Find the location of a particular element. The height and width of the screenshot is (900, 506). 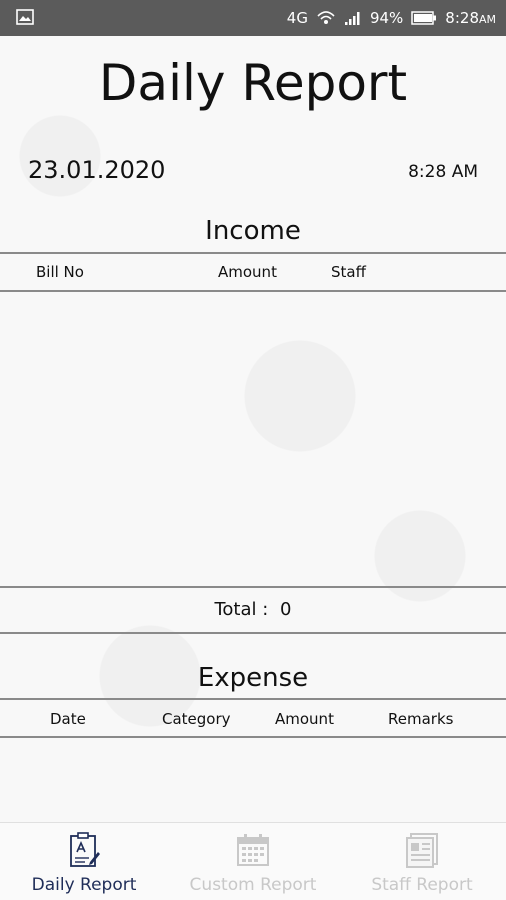

signal-icon is located at coordinates (353, 18).